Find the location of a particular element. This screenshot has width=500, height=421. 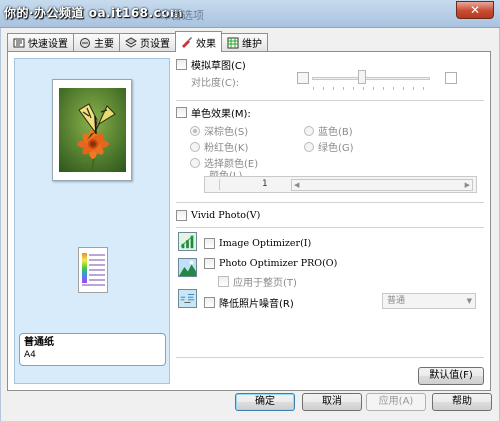

tab-main: 主要 is located at coordinates (96, 42).